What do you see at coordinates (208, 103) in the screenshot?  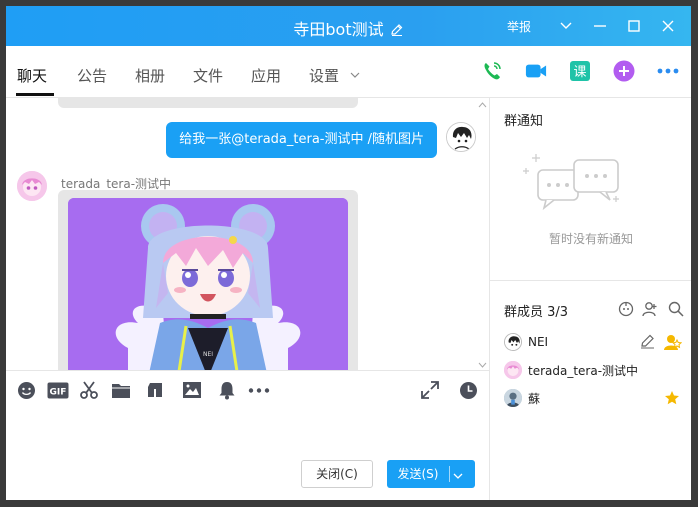 I see `previous-message-bubble` at bounding box center [208, 103].